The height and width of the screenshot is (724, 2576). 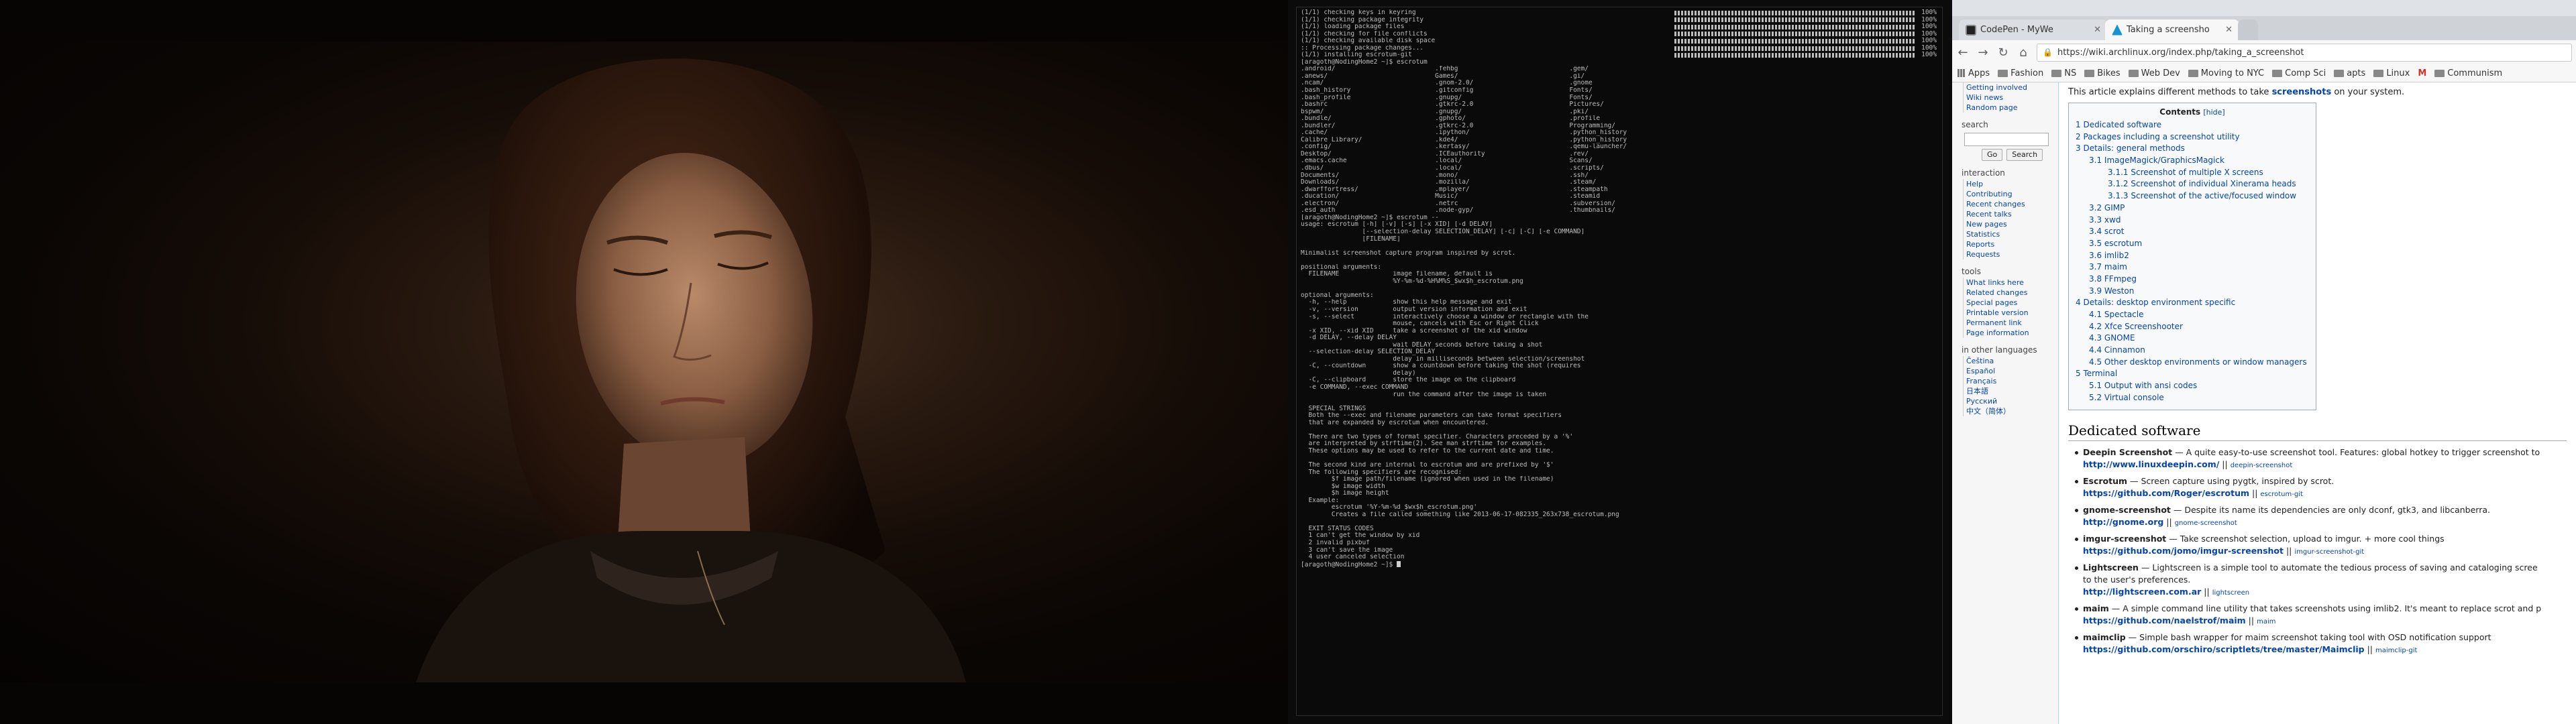 What do you see at coordinates (2262, 465) in the screenshot?
I see `package-link: deepin-screenshot` at bounding box center [2262, 465].